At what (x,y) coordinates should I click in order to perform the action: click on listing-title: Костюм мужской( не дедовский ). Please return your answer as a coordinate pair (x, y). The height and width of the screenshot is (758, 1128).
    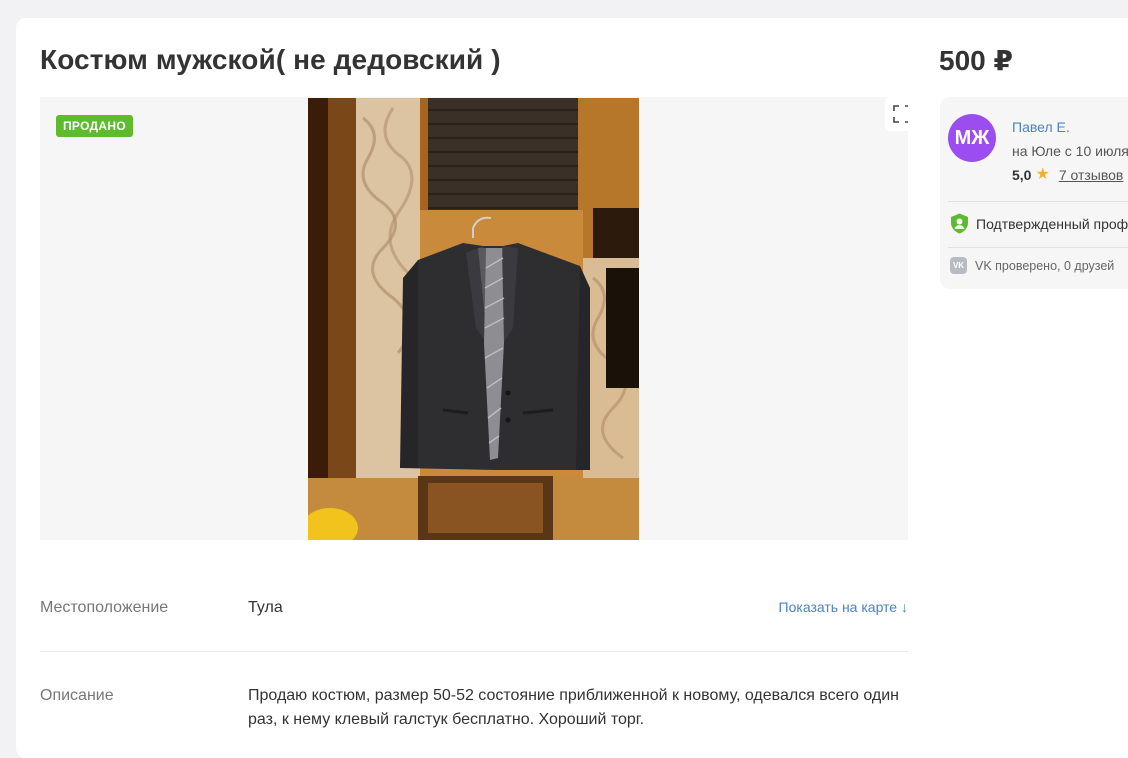
    Looking at the image, I should click on (270, 59).